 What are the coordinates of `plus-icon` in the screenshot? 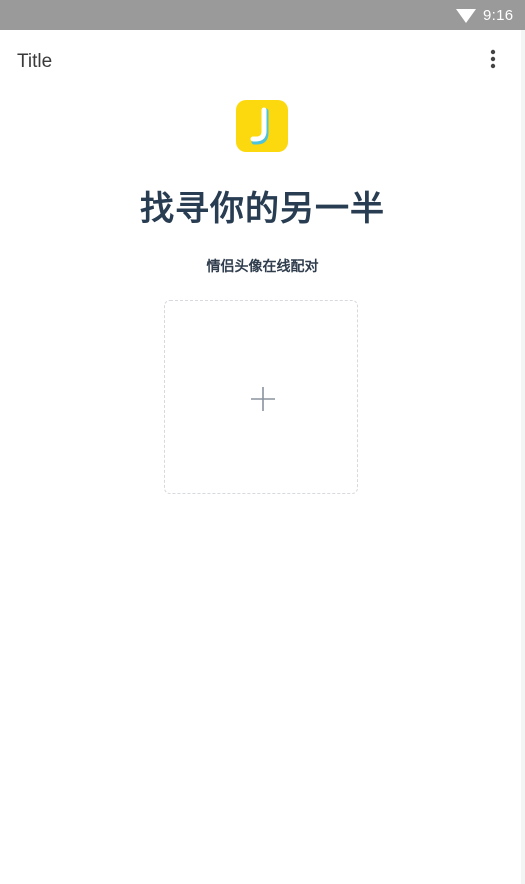 It's located at (263, 399).